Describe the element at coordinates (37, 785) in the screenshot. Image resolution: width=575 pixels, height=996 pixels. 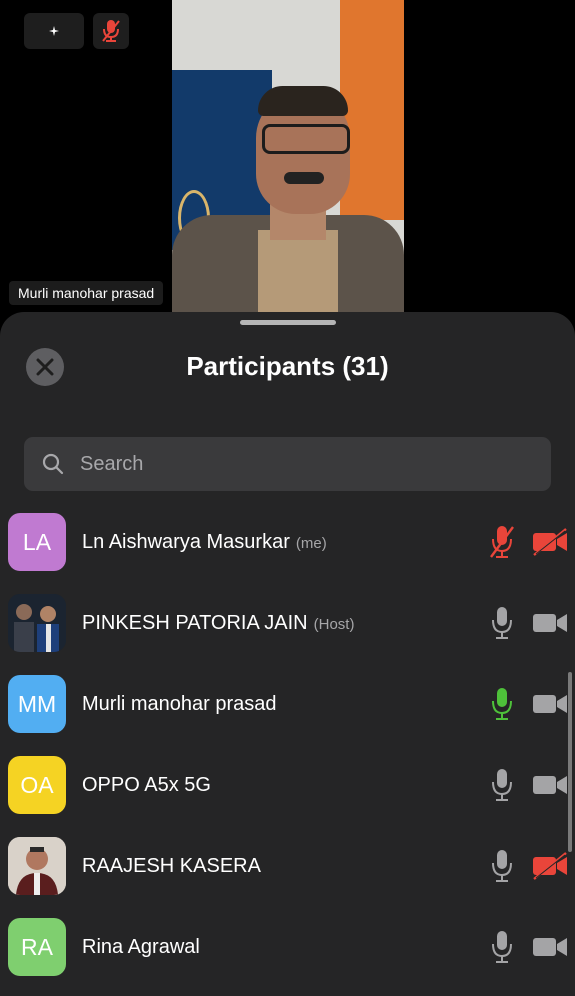
I see `avatar: OA` at that location.